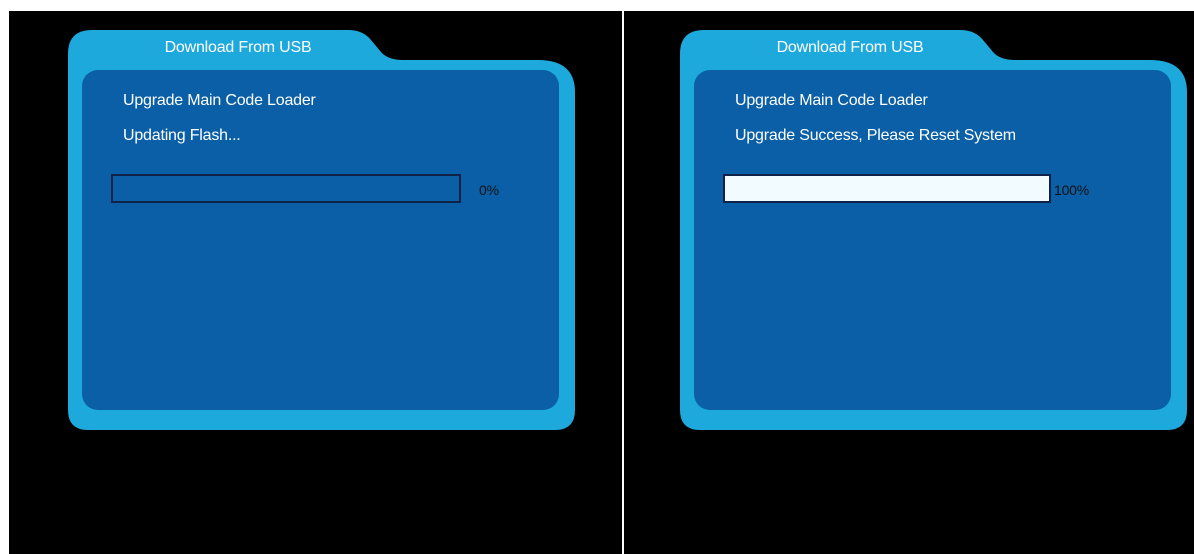 The width and height of the screenshot is (1194, 554). I want to click on status-message: Upgrade Success, Please Reset System, so click(875, 135).